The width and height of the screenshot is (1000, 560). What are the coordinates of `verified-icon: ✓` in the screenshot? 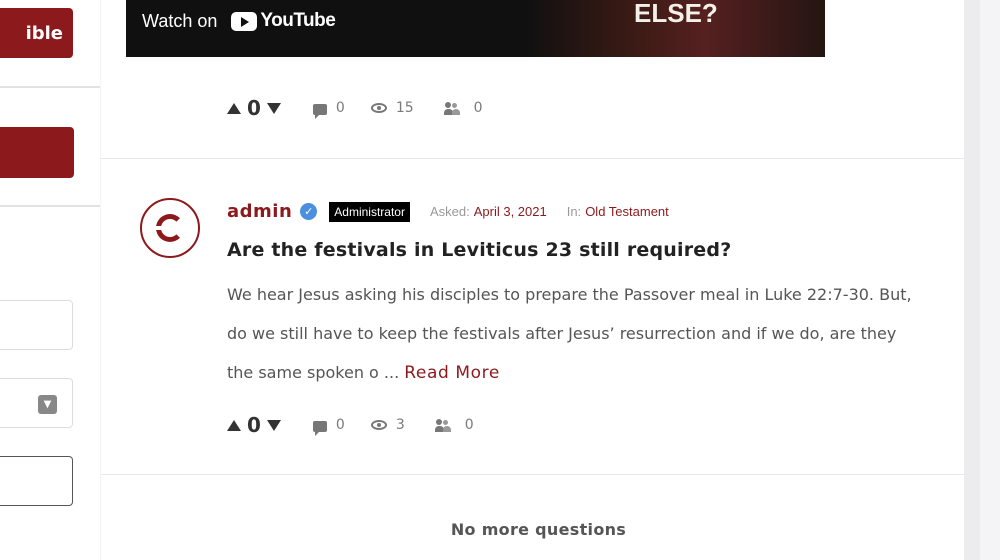 It's located at (309, 211).